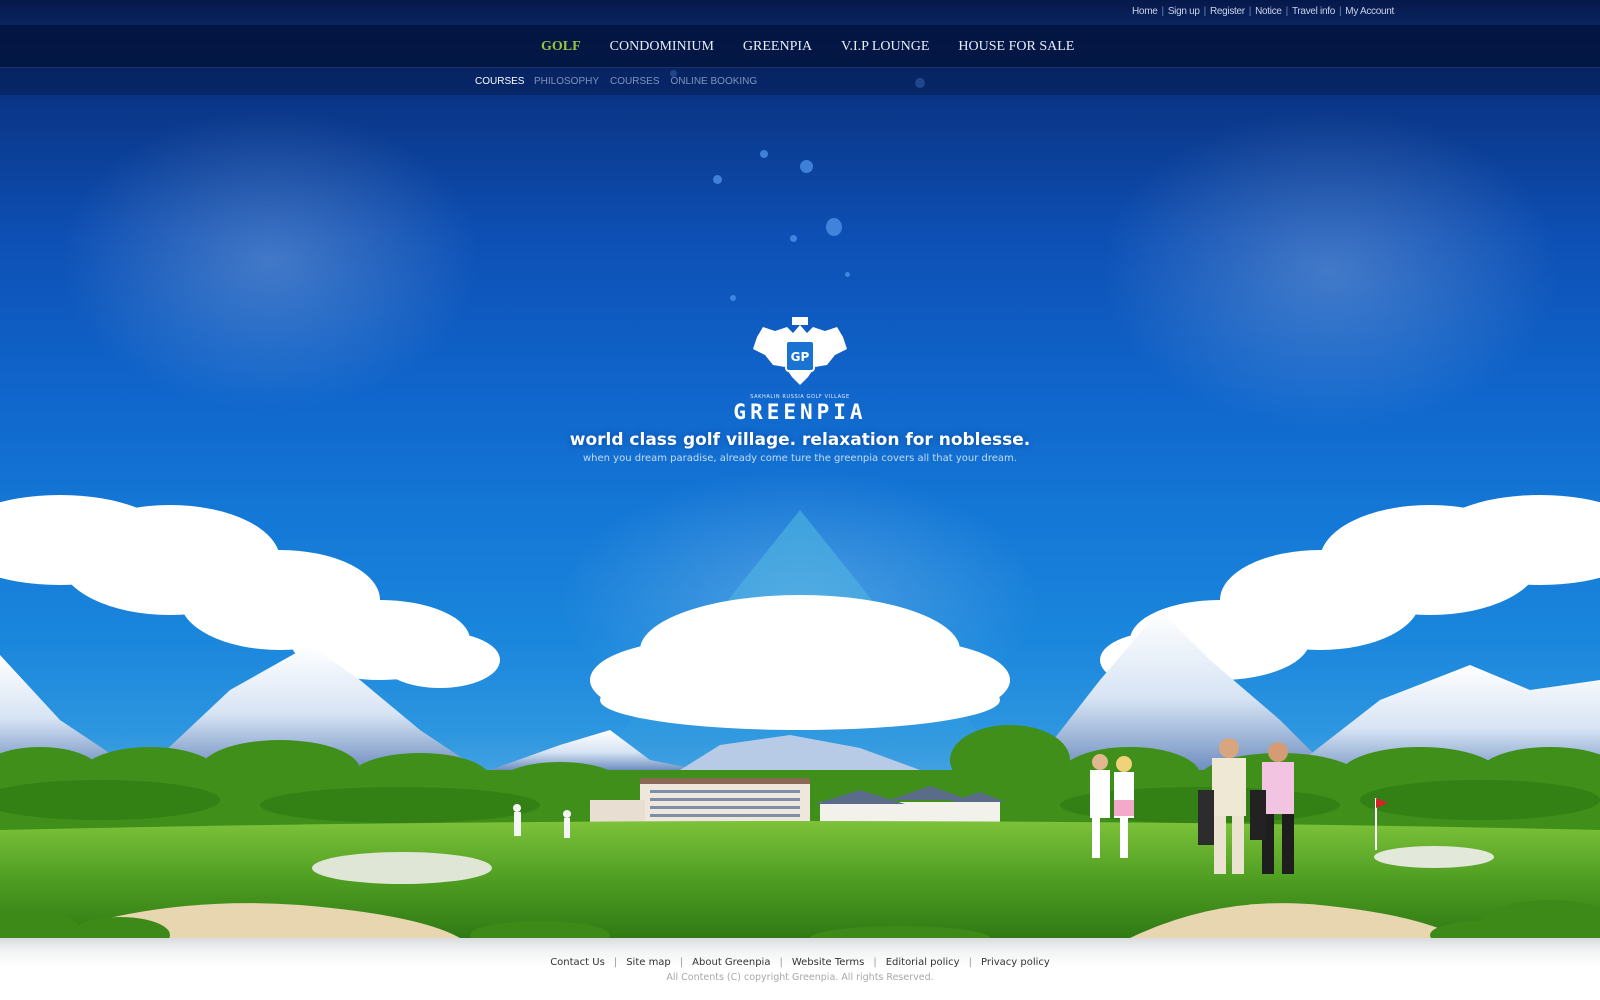 The height and width of the screenshot is (1000, 1600). What do you see at coordinates (1227, 11) in the screenshot?
I see `register-link: Register` at bounding box center [1227, 11].